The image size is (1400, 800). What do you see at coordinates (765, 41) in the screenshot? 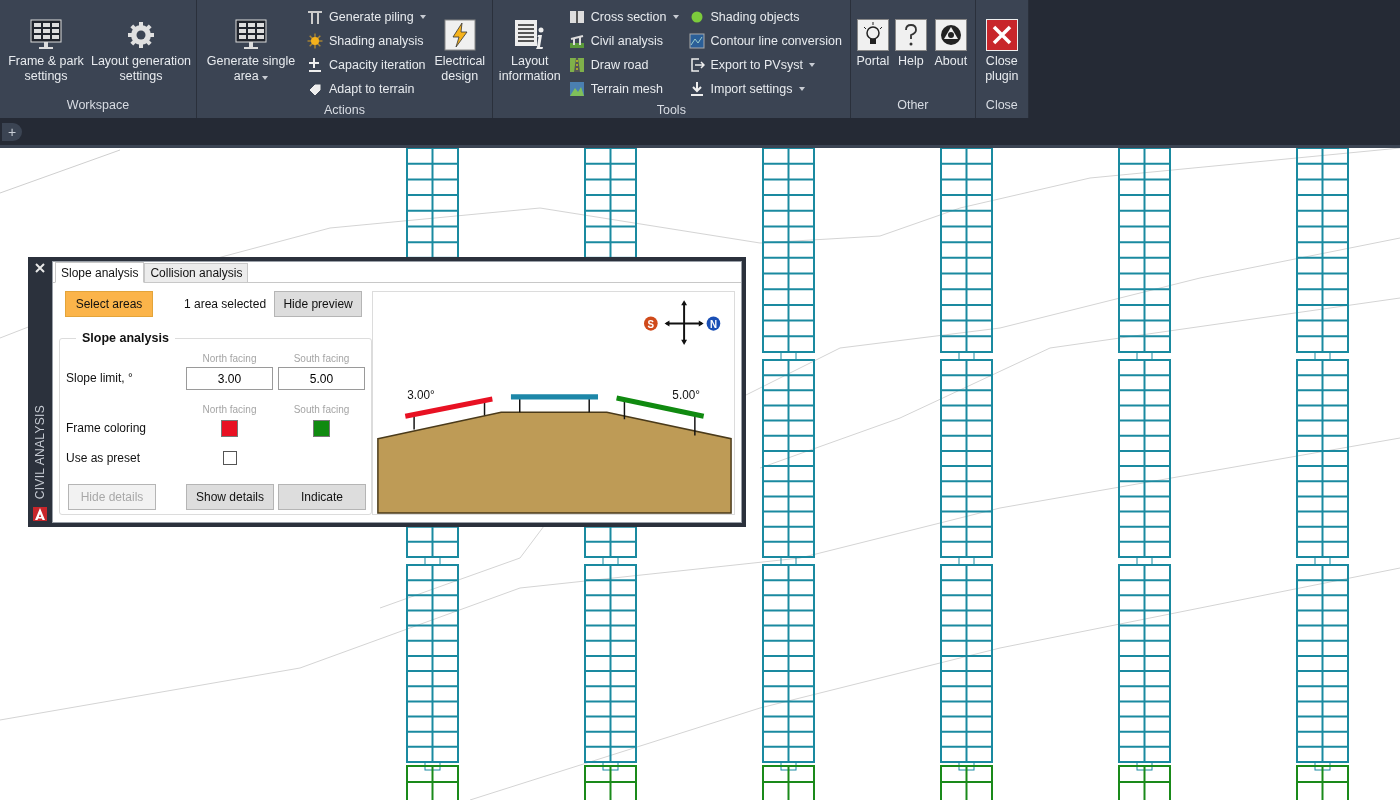
I see `ribbon-button: Contour line conversion` at bounding box center [765, 41].